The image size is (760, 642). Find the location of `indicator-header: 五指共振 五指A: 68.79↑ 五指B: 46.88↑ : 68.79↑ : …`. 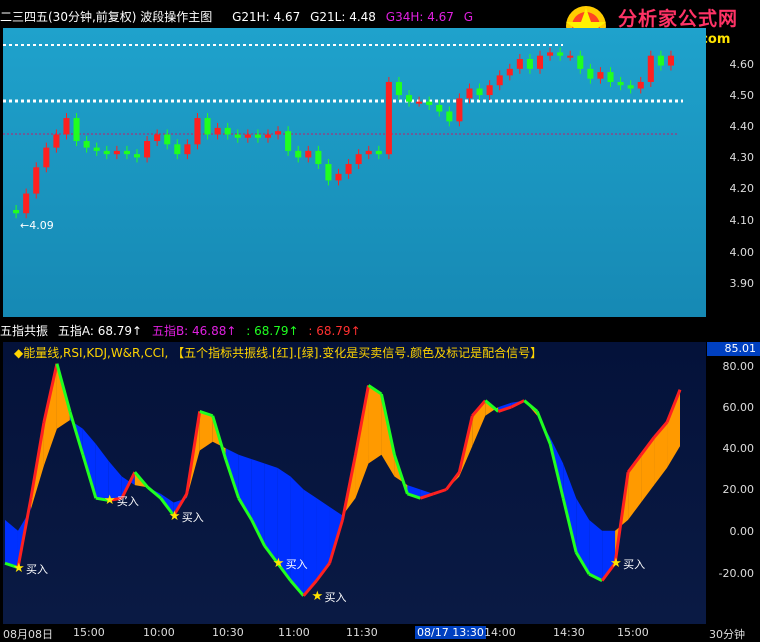

indicator-header: 五指共振 五指A: 68.79↑ 五指B: 46.88↑ : 68.79↑ : … is located at coordinates (183, 331).